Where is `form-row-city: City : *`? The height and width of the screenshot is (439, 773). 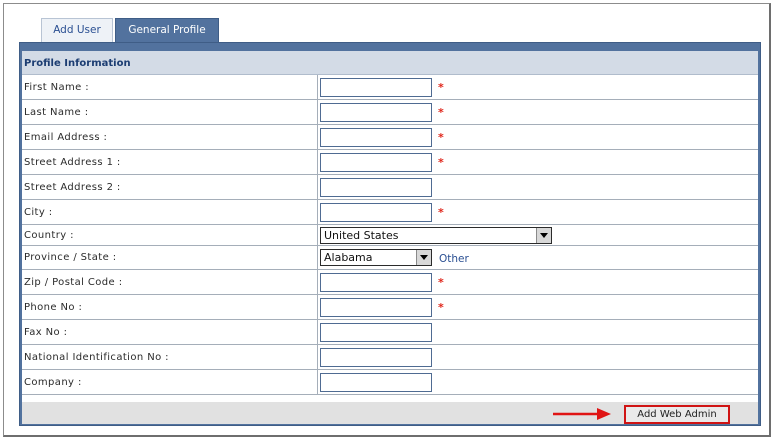 form-row-city: City : * is located at coordinates (390, 212).